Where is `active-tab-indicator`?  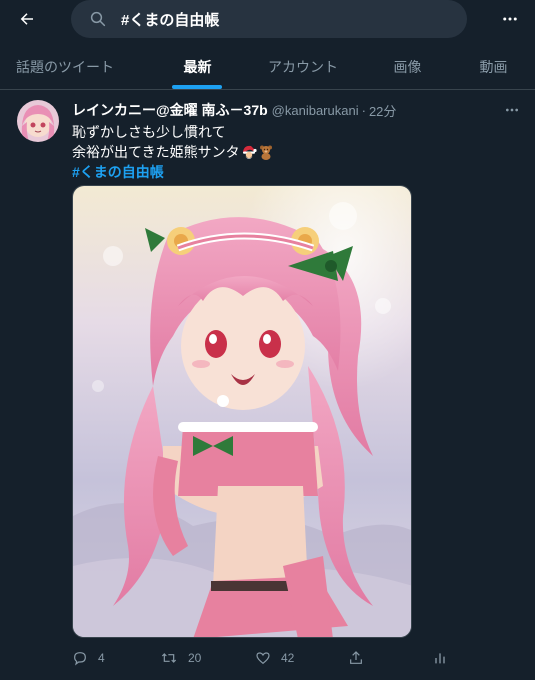
active-tab-indicator is located at coordinates (197, 87).